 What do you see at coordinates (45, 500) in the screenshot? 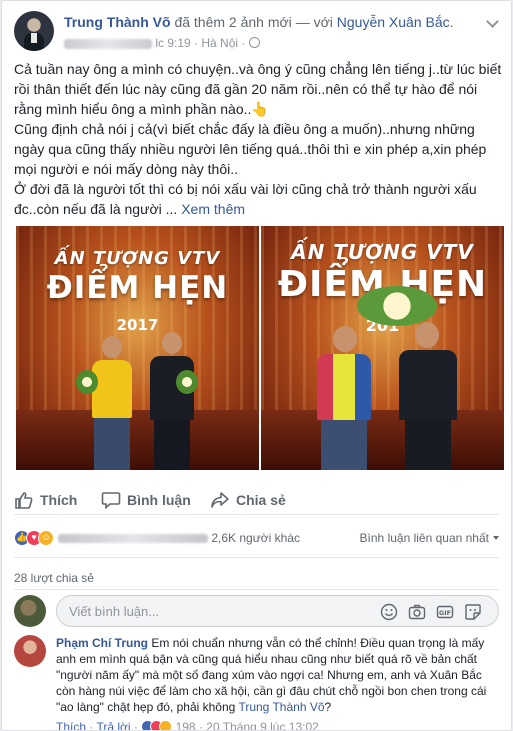
I see `like-button: Thích` at bounding box center [45, 500].